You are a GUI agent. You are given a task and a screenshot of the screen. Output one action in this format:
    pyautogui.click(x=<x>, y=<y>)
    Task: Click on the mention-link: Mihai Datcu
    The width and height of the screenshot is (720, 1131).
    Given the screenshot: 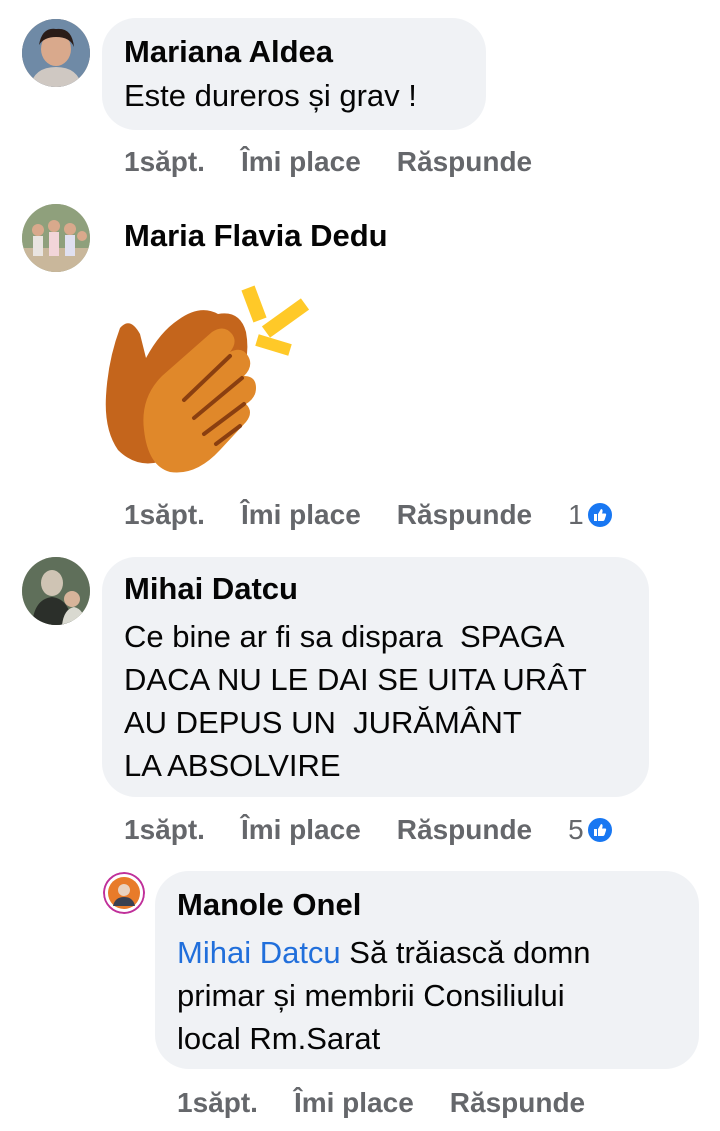 What is the action you would take?
    pyautogui.click(x=259, y=952)
    